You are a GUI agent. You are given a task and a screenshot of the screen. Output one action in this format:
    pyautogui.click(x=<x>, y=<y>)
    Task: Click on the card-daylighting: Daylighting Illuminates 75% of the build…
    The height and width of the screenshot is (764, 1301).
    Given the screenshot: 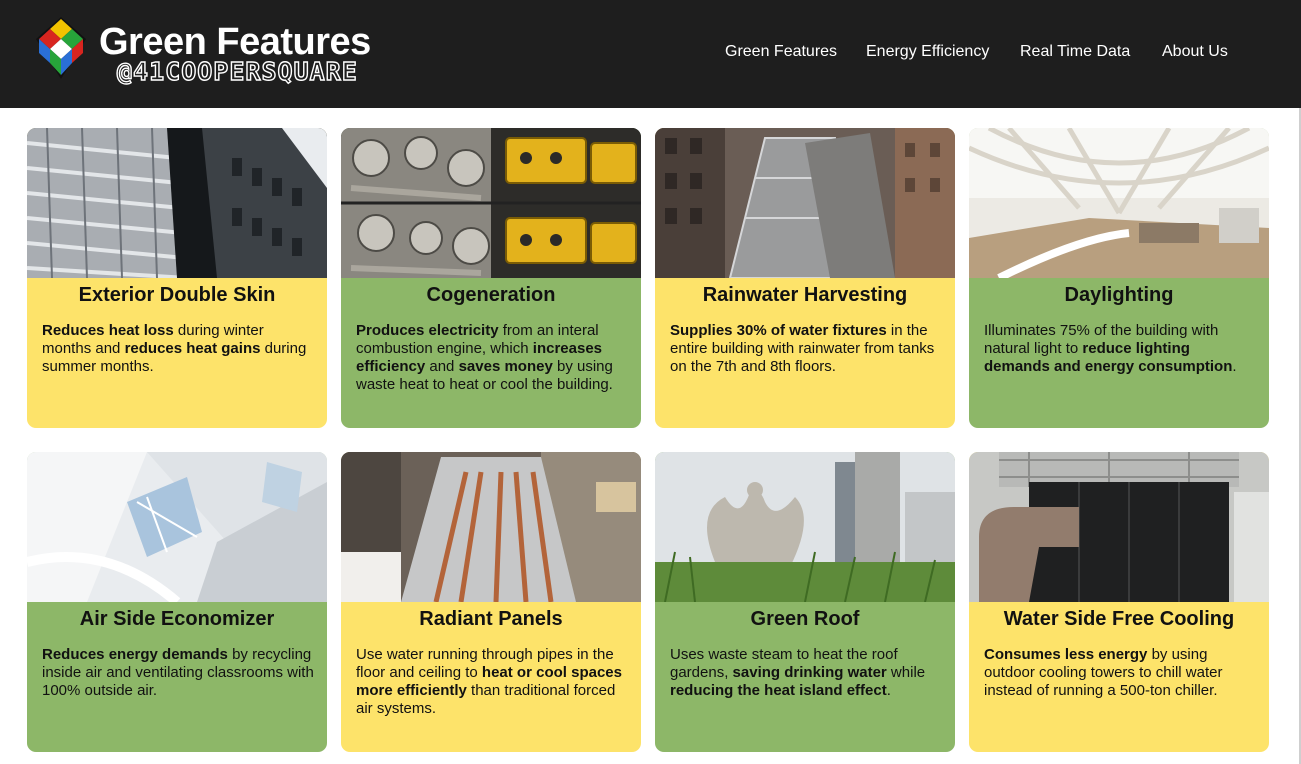 What is the action you would take?
    pyautogui.click(x=1119, y=278)
    